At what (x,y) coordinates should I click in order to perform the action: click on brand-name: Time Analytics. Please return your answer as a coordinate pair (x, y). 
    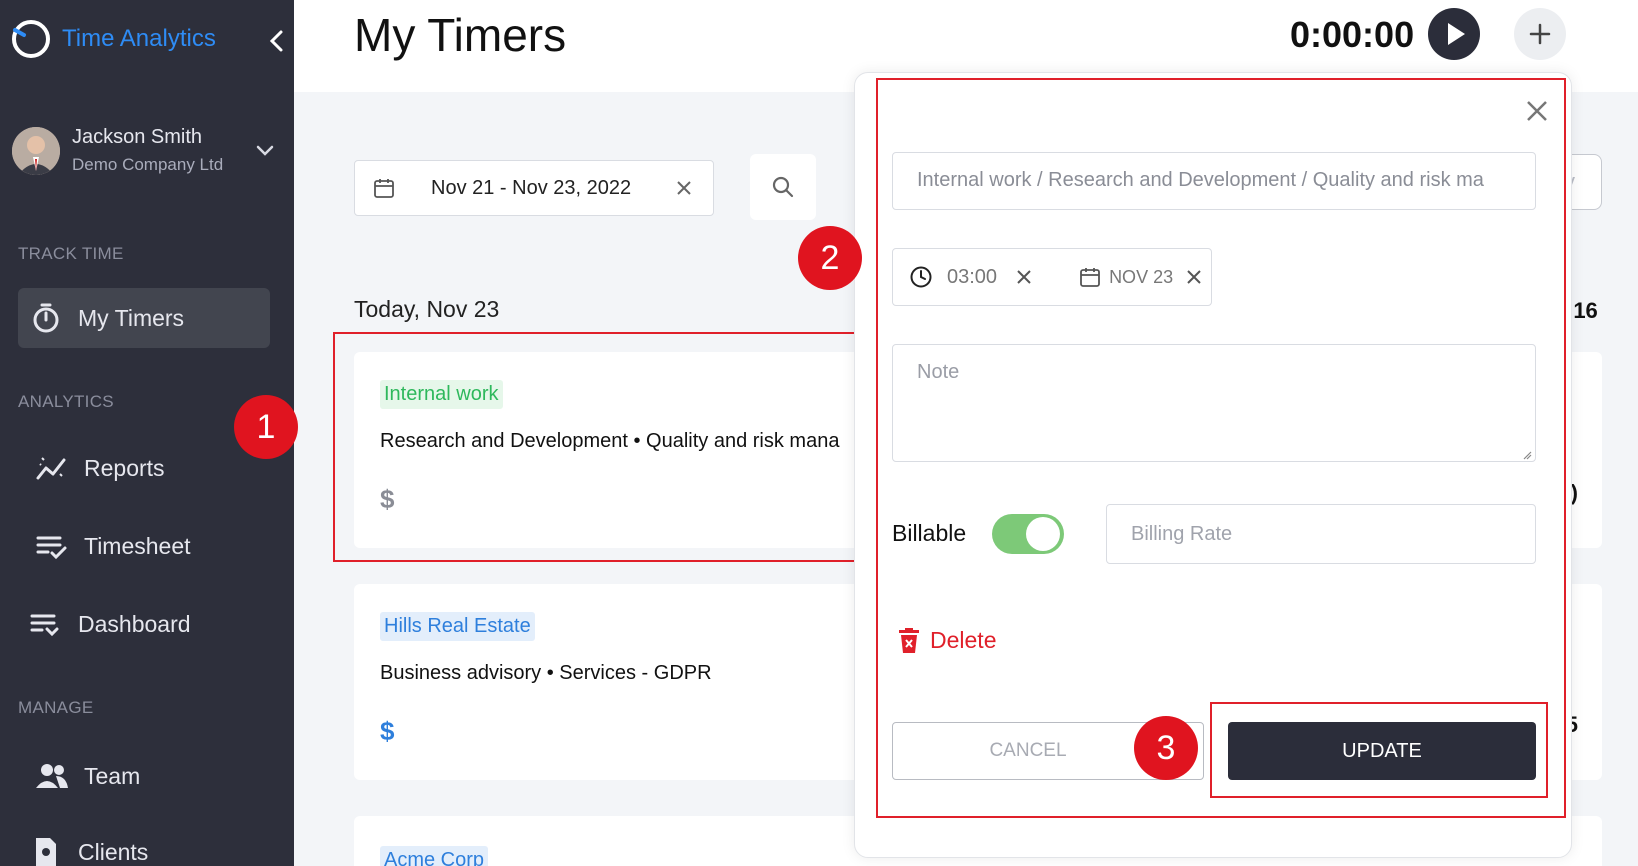
    Looking at the image, I should click on (139, 38).